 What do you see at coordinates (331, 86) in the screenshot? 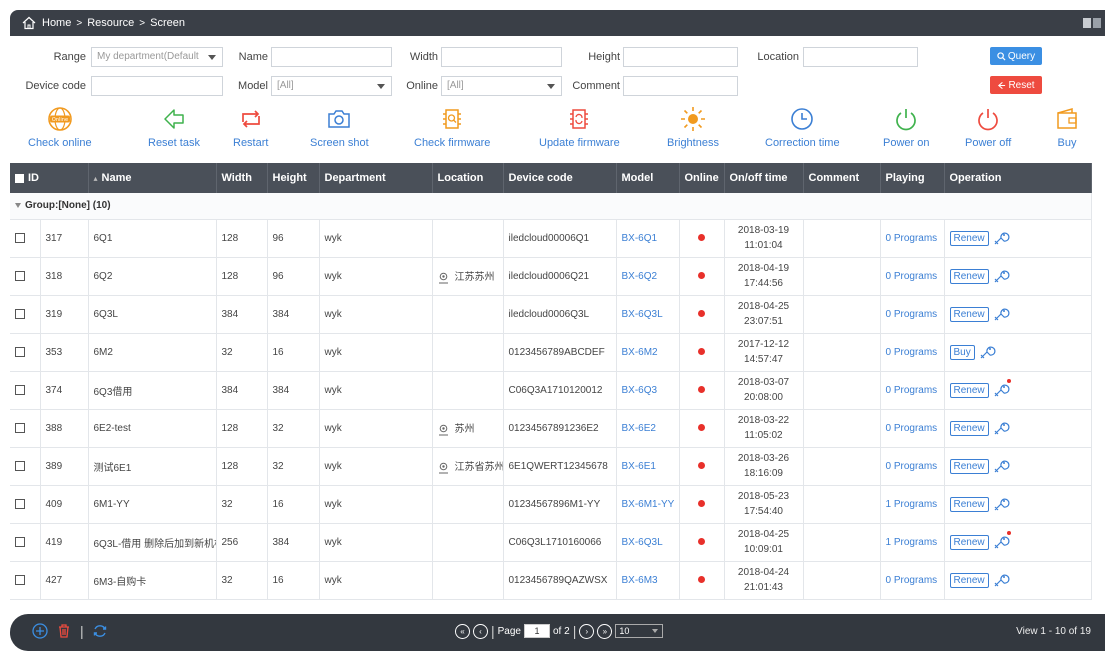
I see `model-select: [All]` at bounding box center [331, 86].